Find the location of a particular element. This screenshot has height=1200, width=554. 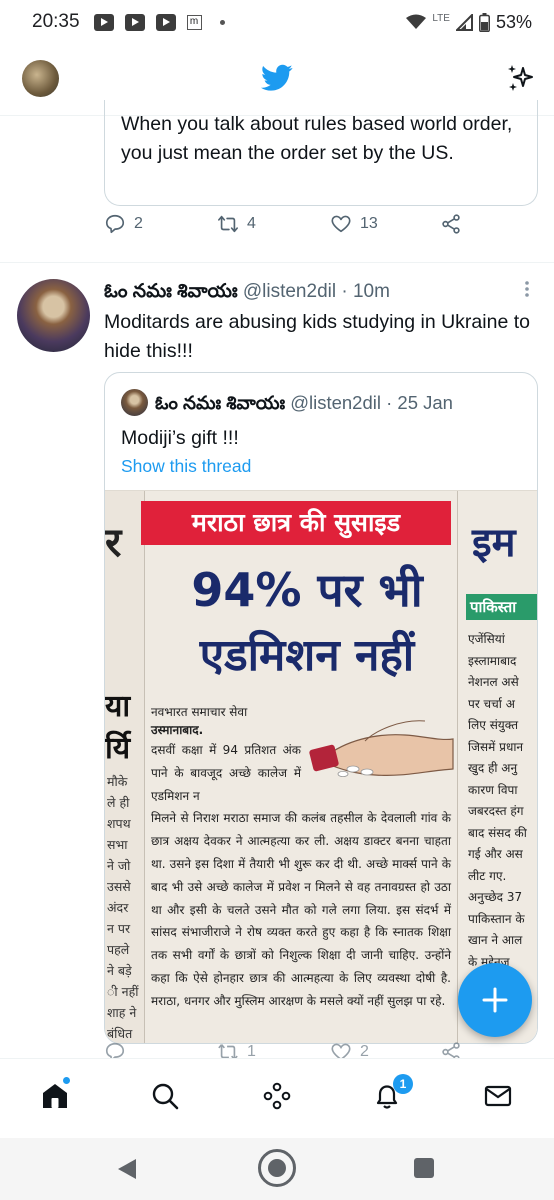

spaces-icon is located at coordinates (277, 1096).